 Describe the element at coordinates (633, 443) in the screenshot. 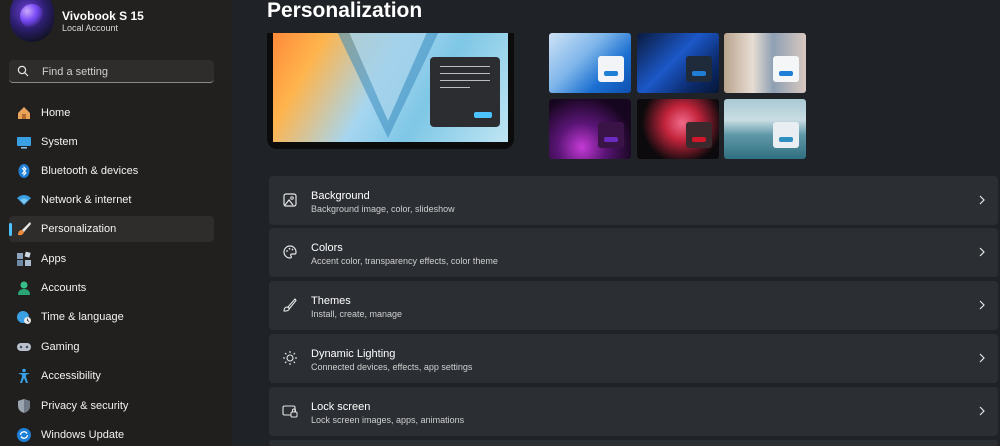

I see `setting-next-partial` at that location.